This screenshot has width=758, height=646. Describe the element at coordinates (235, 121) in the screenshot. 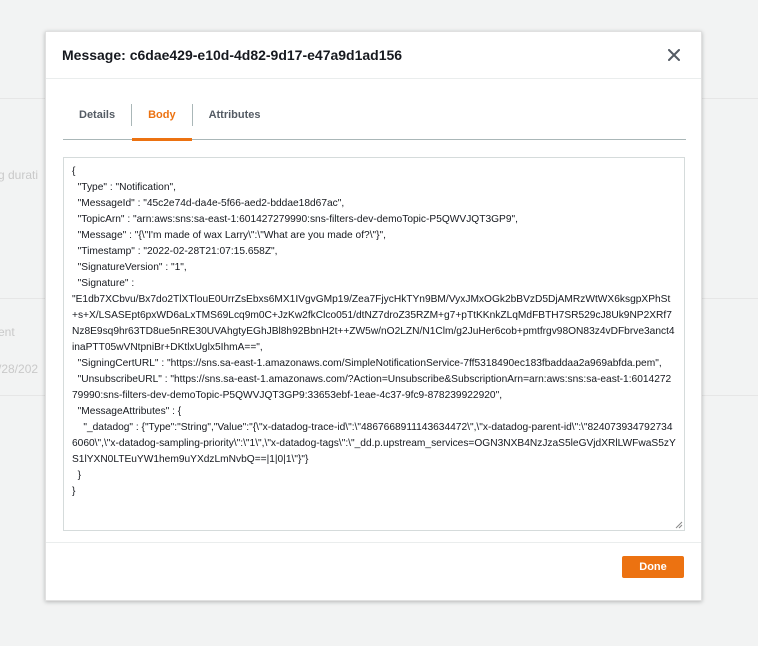

I see `tab-attributes: Attributes` at that location.